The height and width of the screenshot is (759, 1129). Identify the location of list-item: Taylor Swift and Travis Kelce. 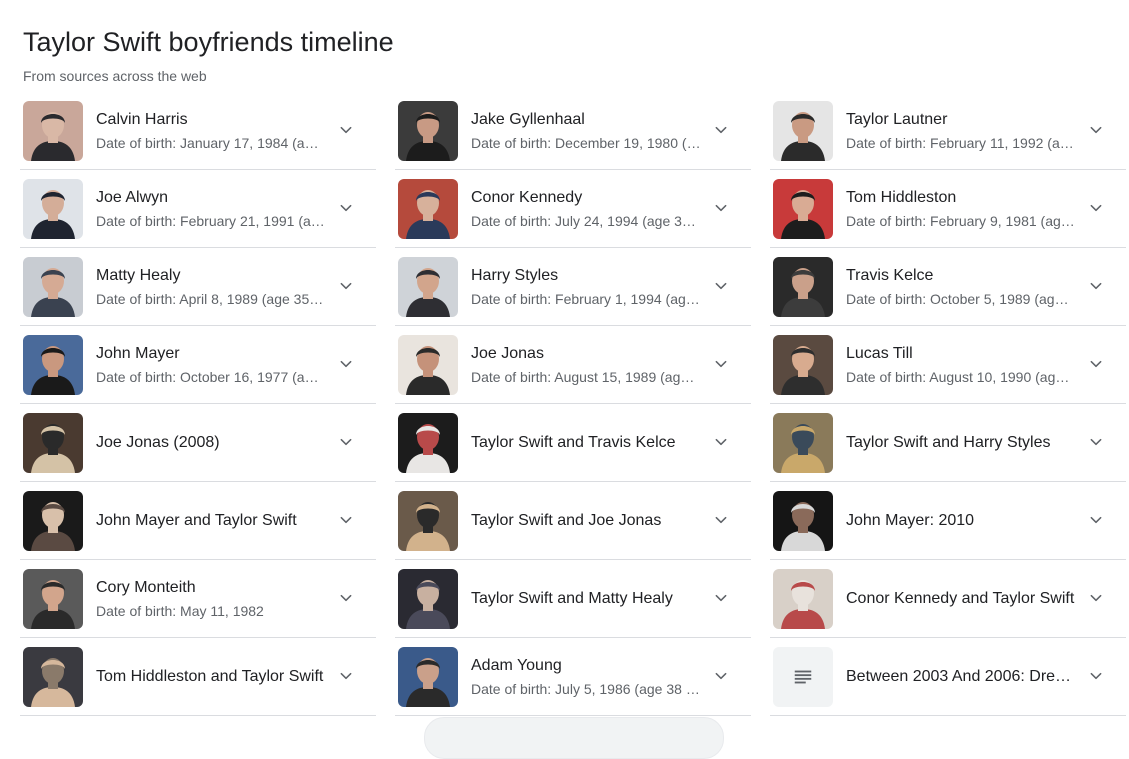
(573, 443).